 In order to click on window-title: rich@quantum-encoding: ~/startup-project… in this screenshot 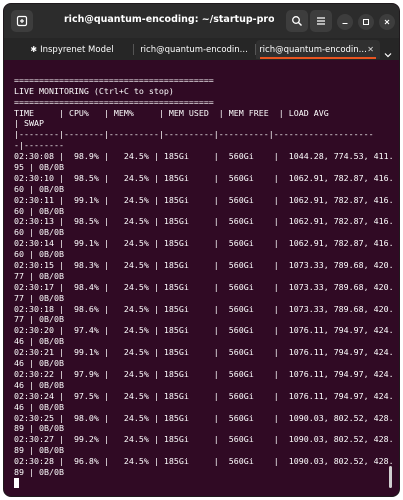, I will do `click(169, 19)`.